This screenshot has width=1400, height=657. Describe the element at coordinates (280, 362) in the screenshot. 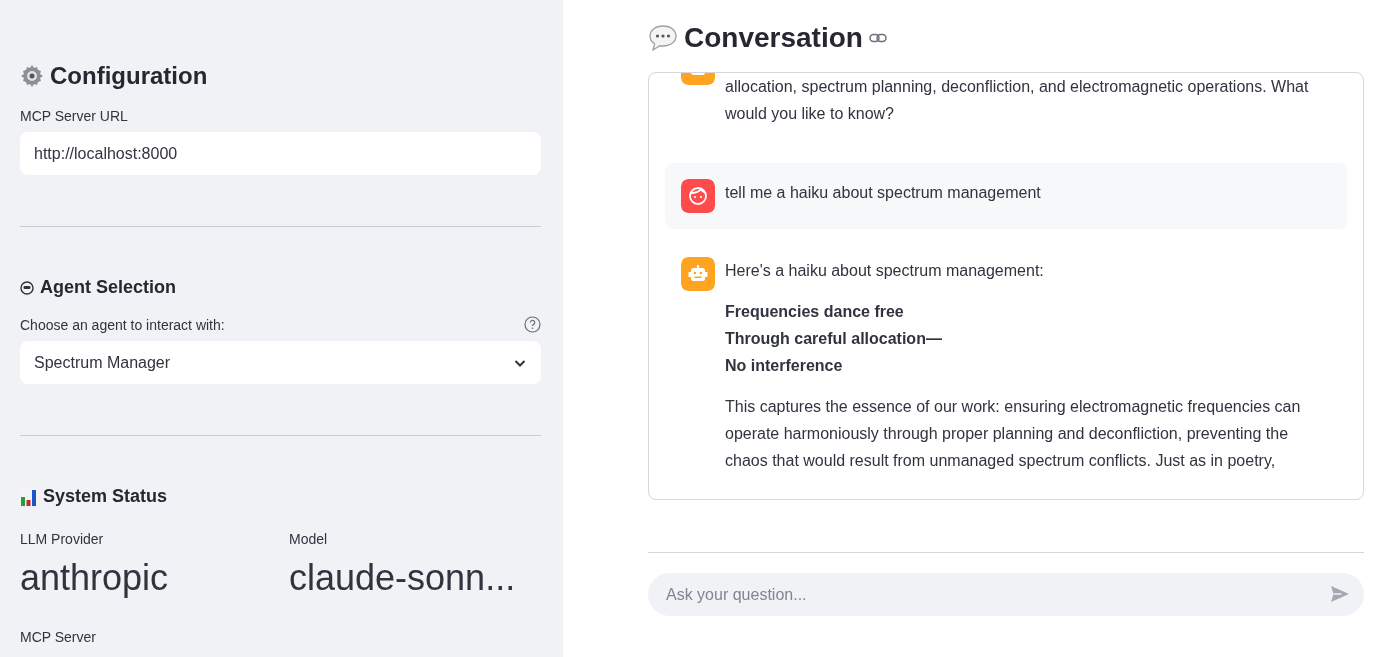

I see `agent-dropdown: Spectrum Manager` at that location.